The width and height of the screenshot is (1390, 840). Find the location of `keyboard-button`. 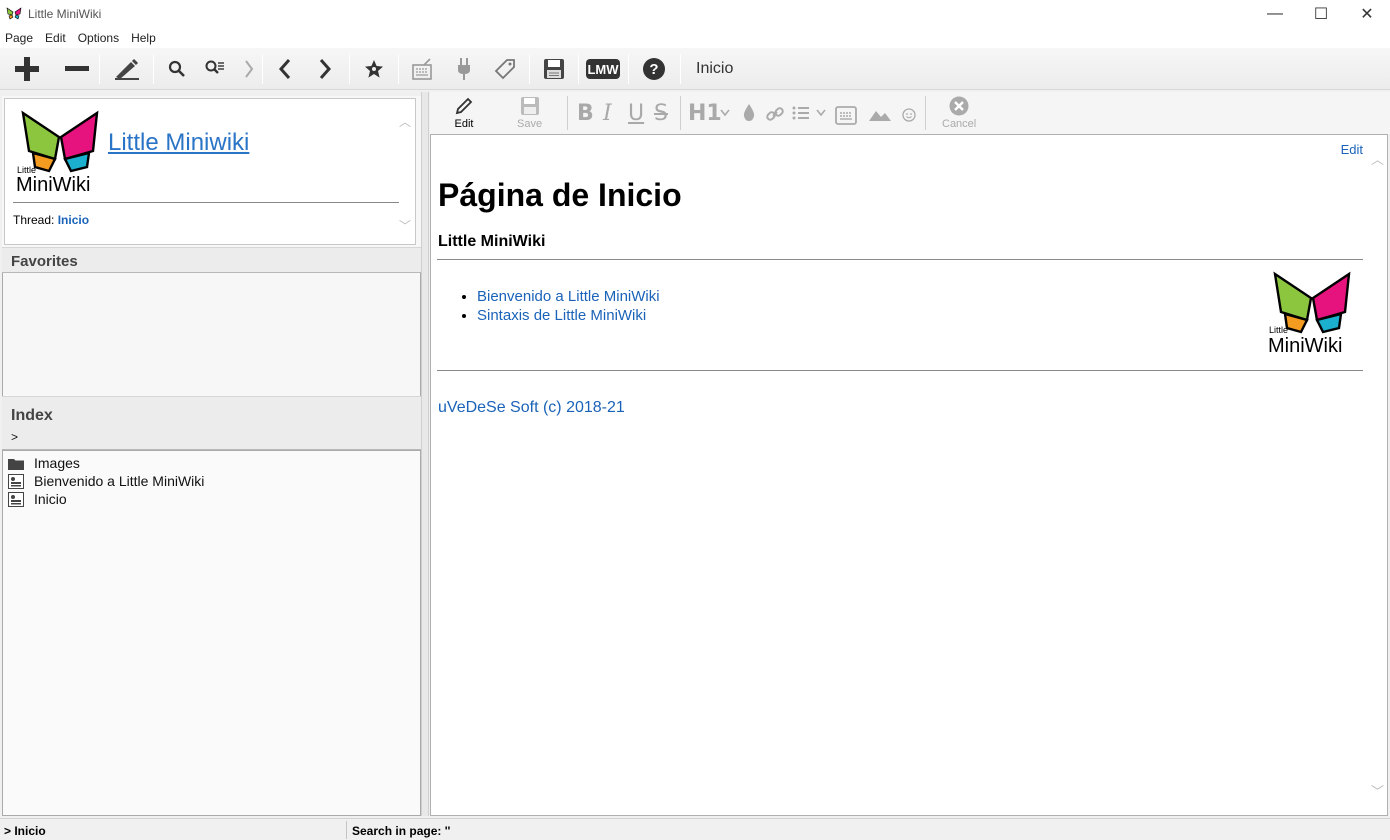

keyboard-button is located at coordinates (422, 69).